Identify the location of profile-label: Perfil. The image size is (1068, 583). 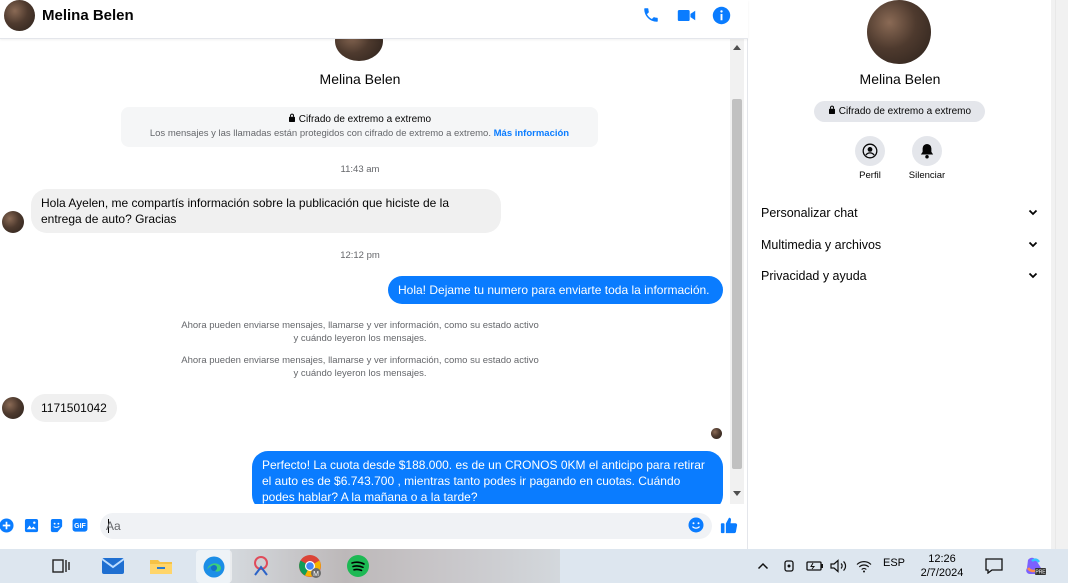
(870, 175).